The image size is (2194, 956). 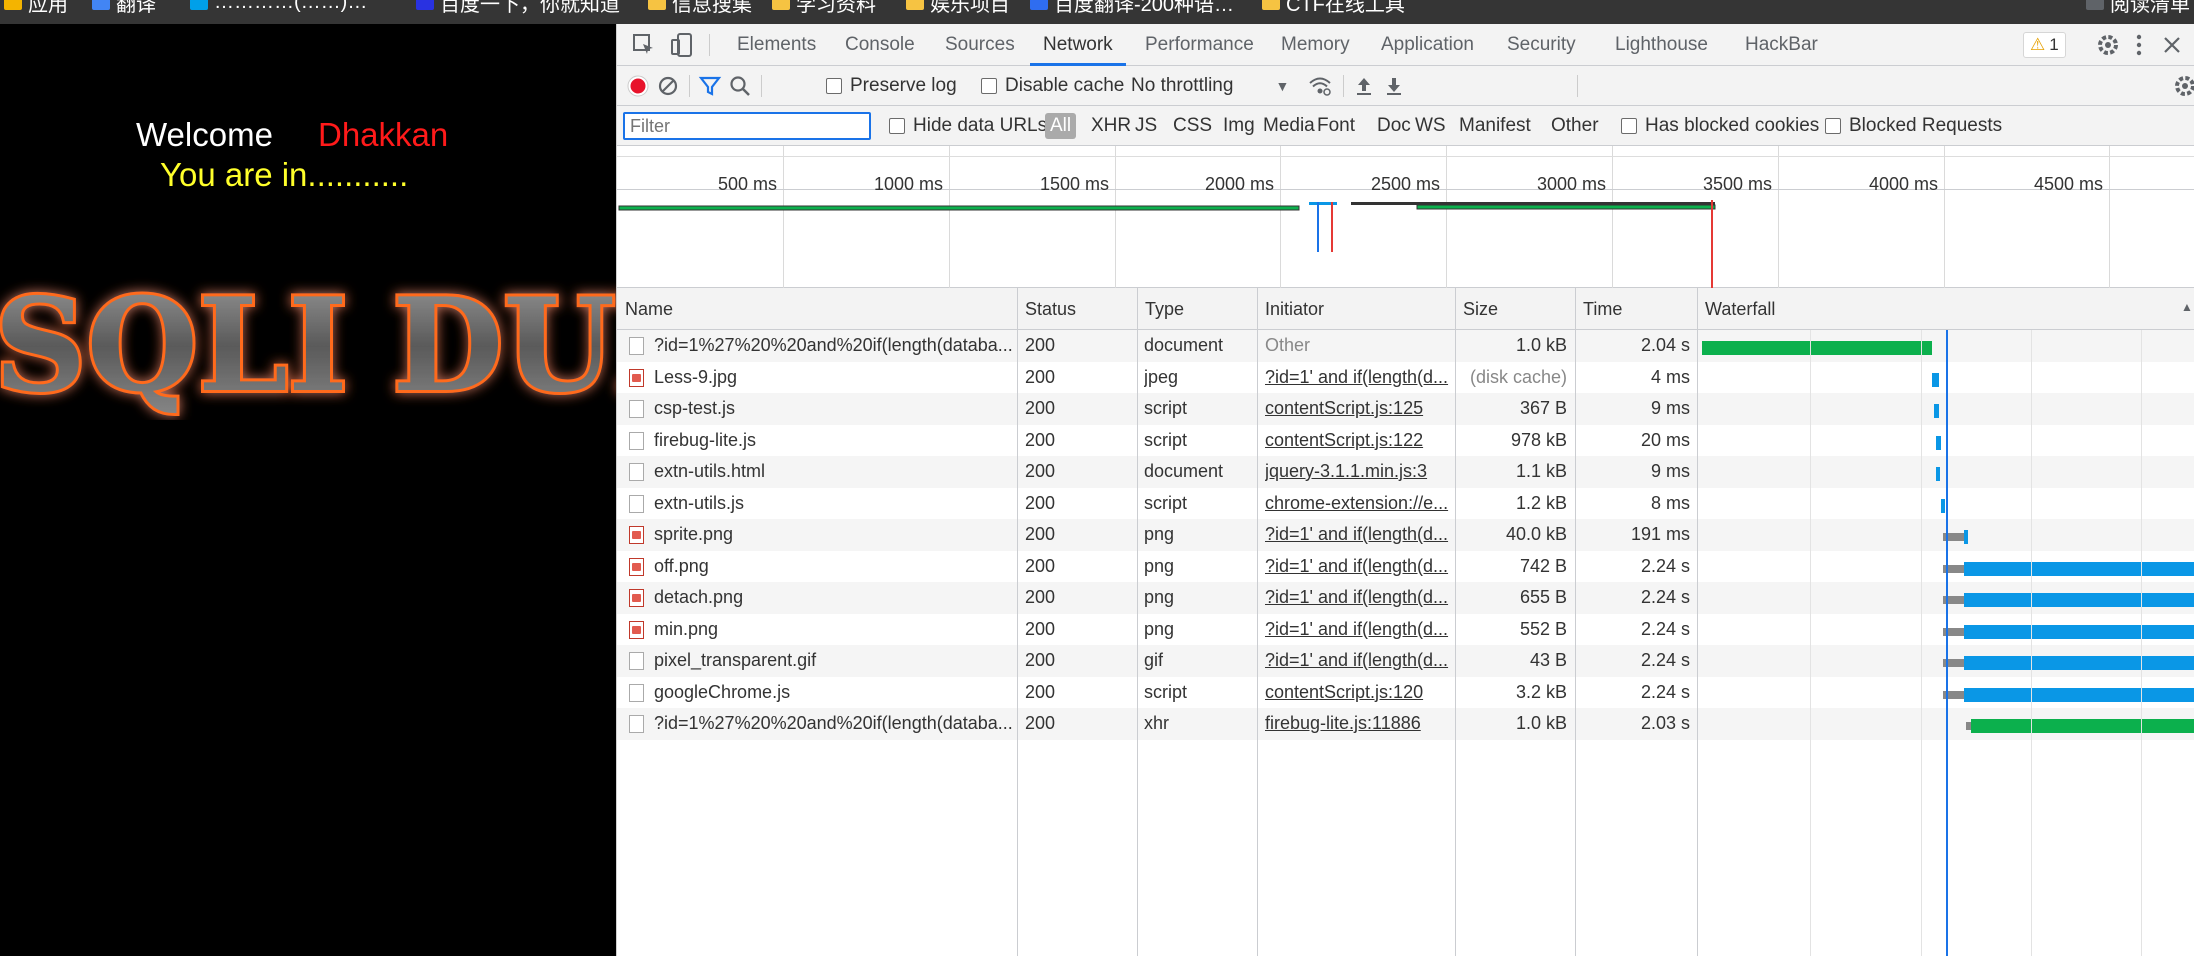 What do you see at coordinates (834, 535) in the screenshot?
I see `request-name: sprite.png` at bounding box center [834, 535].